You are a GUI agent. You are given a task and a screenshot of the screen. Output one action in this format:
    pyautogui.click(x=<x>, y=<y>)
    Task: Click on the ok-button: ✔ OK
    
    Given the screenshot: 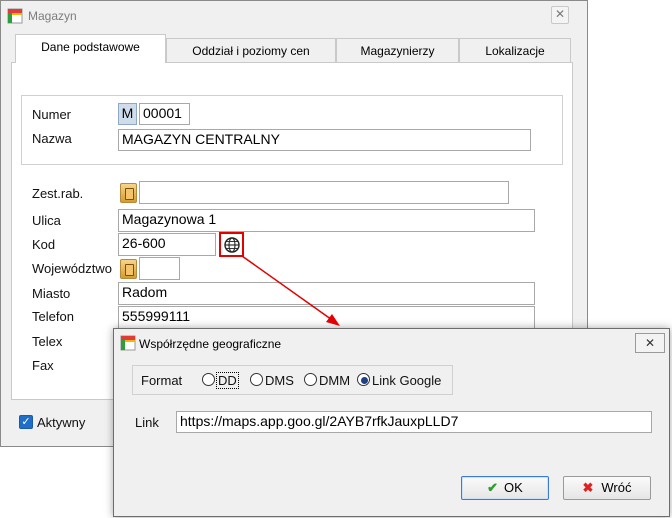 What is the action you would take?
    pyautogui.click(x=505, y=488)
    